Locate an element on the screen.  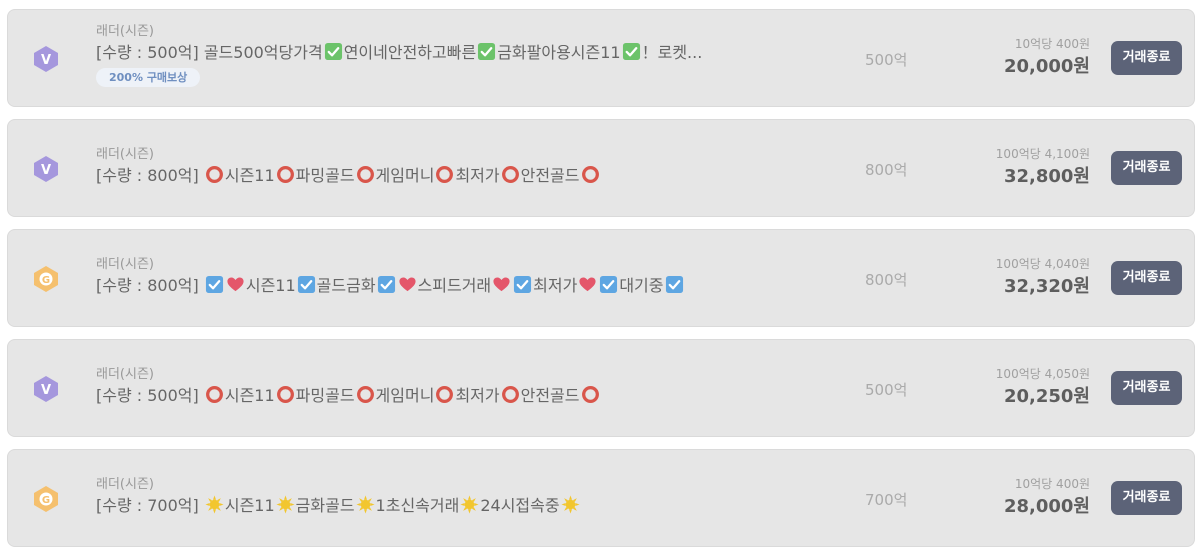
listing-title-link: [수량 : 800억] 시즌11 파밍골드 게임머니 최저가 안전골드 is located at coordinates (430, 176).